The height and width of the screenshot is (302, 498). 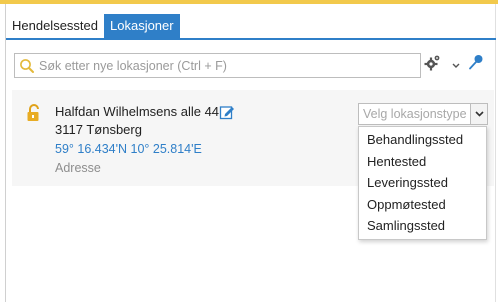 What do you see at coordinates (5, 153) in the screenshot?
I see `panel-left-border` at bounding box center [5, 153].